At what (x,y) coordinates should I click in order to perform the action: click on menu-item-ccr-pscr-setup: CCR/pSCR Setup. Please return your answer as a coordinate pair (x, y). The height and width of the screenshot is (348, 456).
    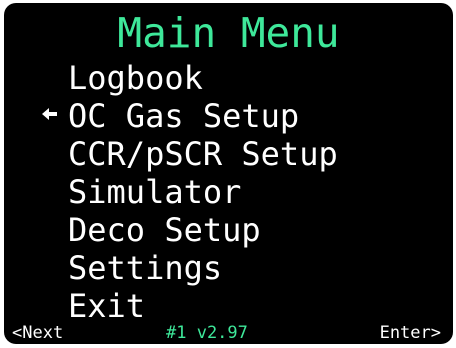
    Looking at the image, I should click on (189, 154).